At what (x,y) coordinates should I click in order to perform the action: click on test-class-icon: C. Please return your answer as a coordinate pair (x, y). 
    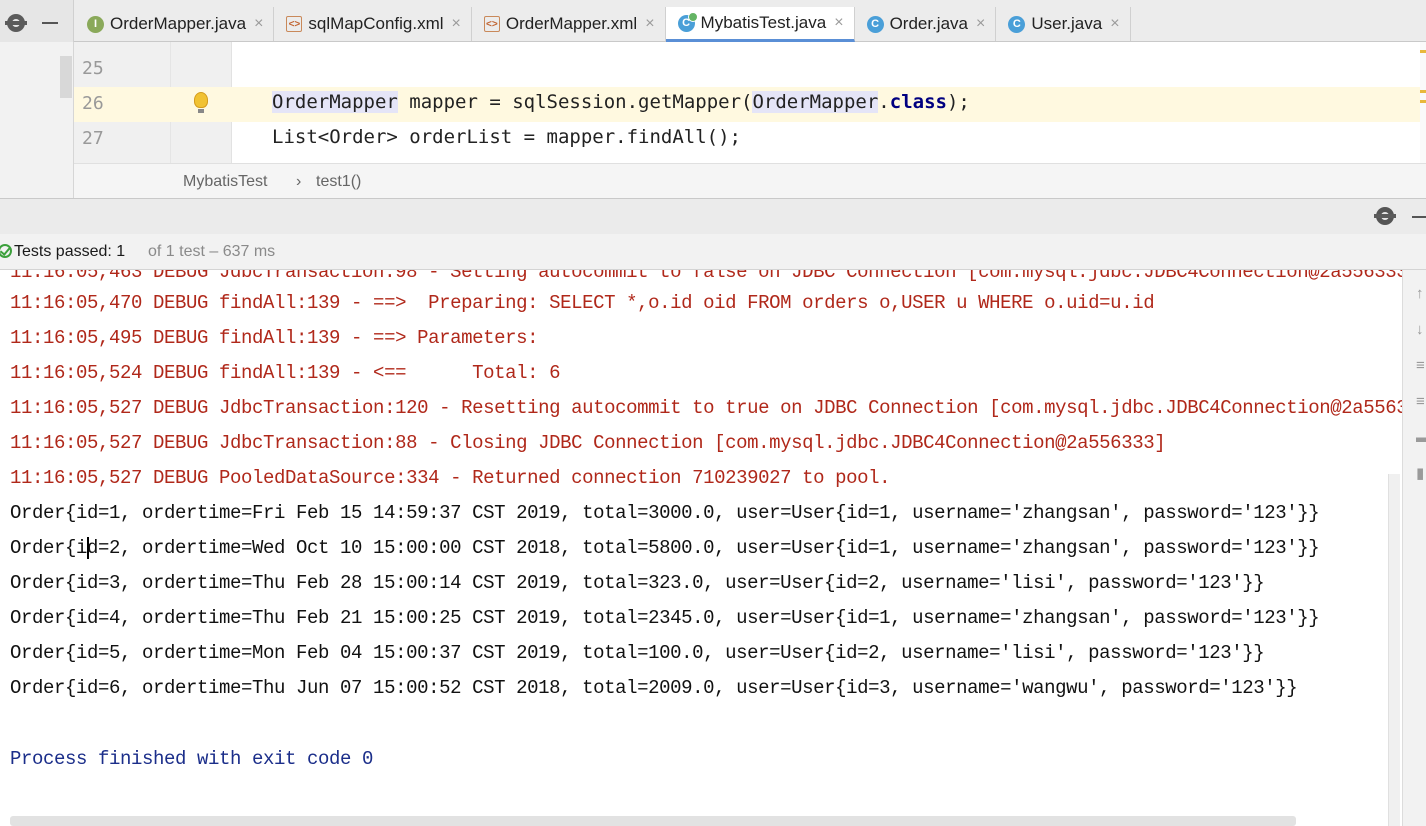
    Looking at the image, I should click on (687, 21).